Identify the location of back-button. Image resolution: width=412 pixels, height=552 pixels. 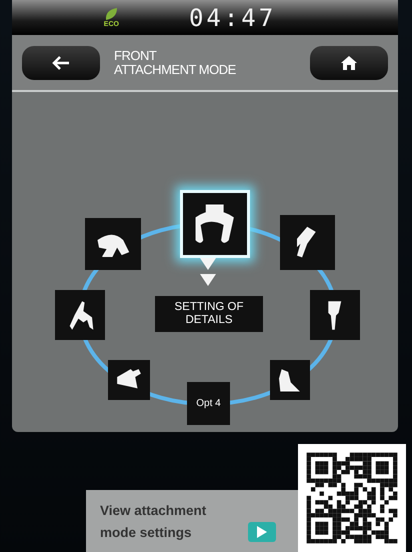
(61, 63).